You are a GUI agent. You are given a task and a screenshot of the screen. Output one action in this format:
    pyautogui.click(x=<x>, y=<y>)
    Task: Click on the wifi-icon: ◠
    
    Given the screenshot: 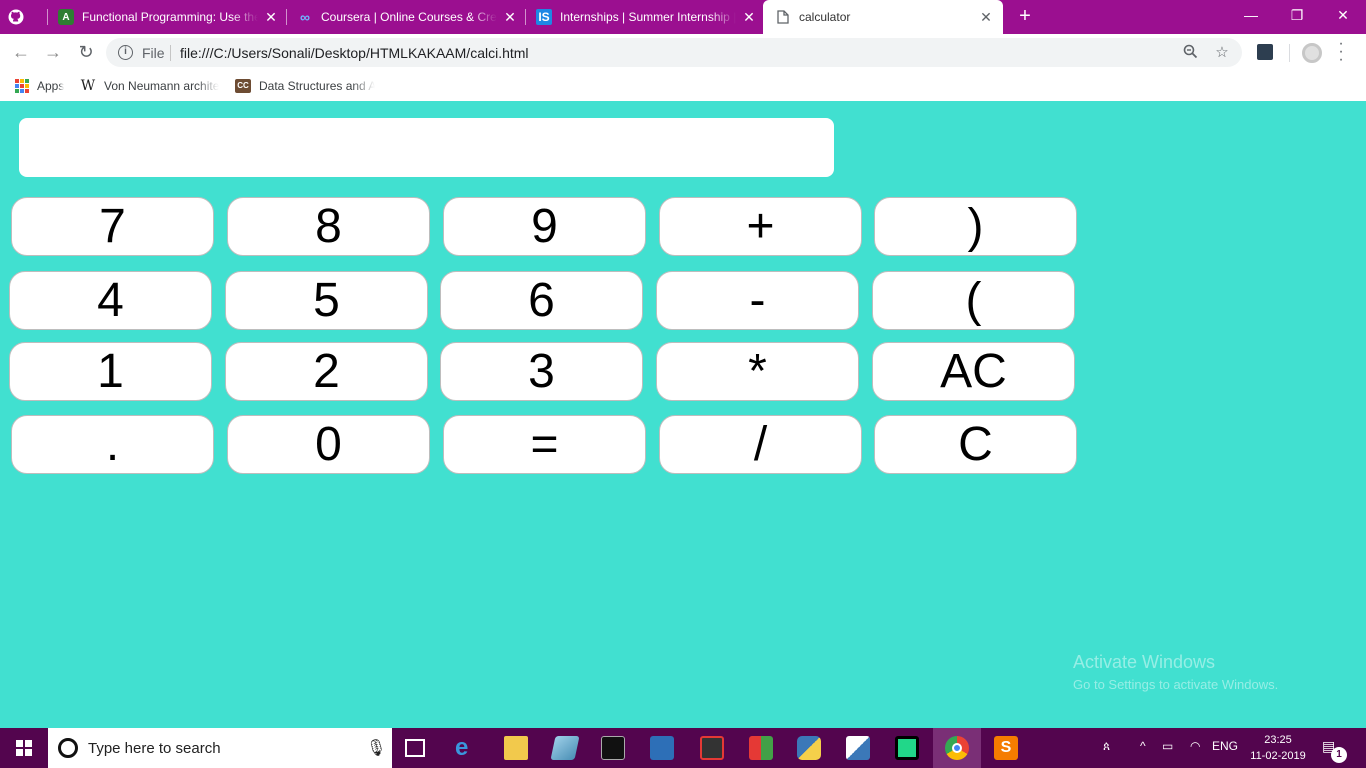 What is the action you would take?
    pyautogui.click(x=1195, y=746)
    